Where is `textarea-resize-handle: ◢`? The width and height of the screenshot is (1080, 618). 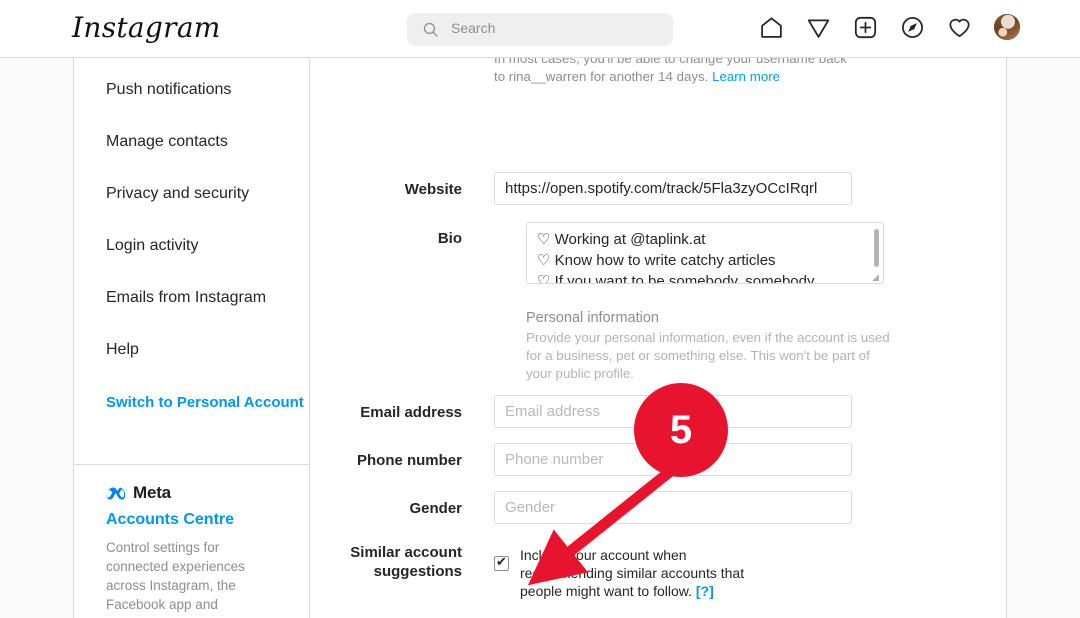
textarea-resize-handle: ◢ is located at coordinates (876, 277).